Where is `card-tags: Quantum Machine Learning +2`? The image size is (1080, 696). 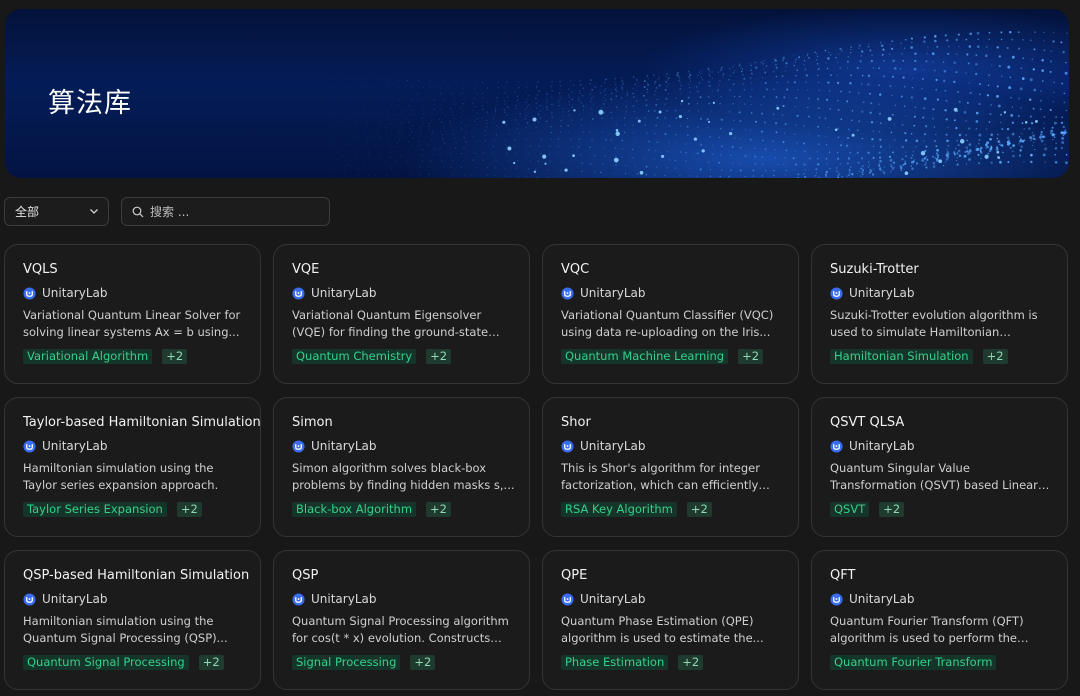
card-tags: Quantum Machine Learning +2 is located at coordinates (662, 356).